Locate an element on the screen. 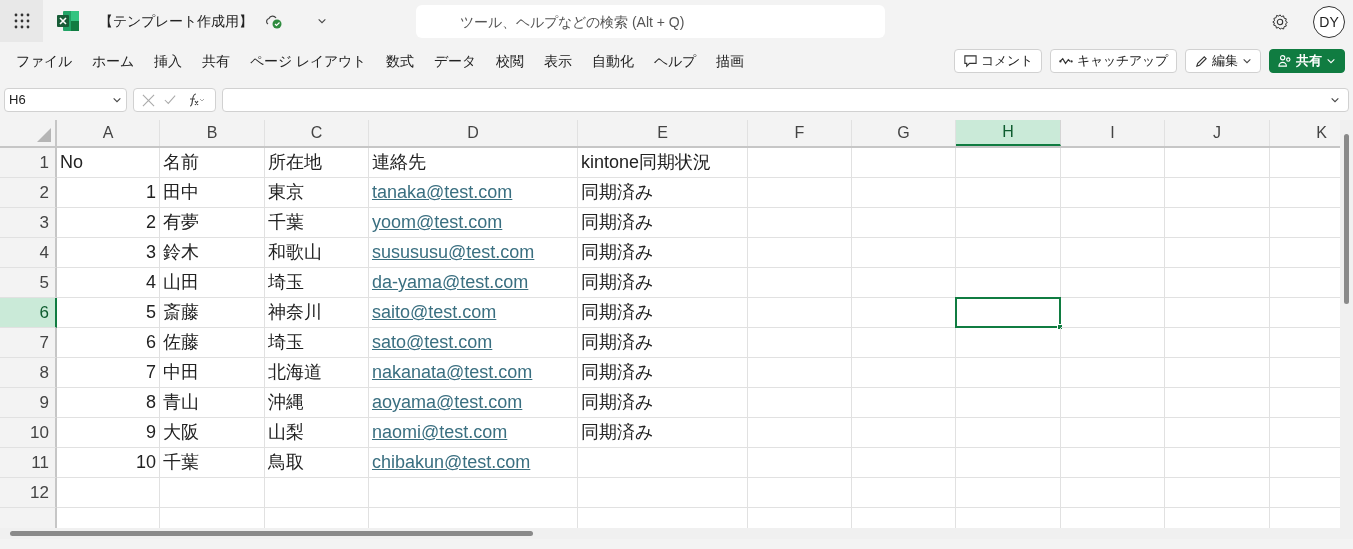  table-cell: 名前 is located at coordinates (212, 163).